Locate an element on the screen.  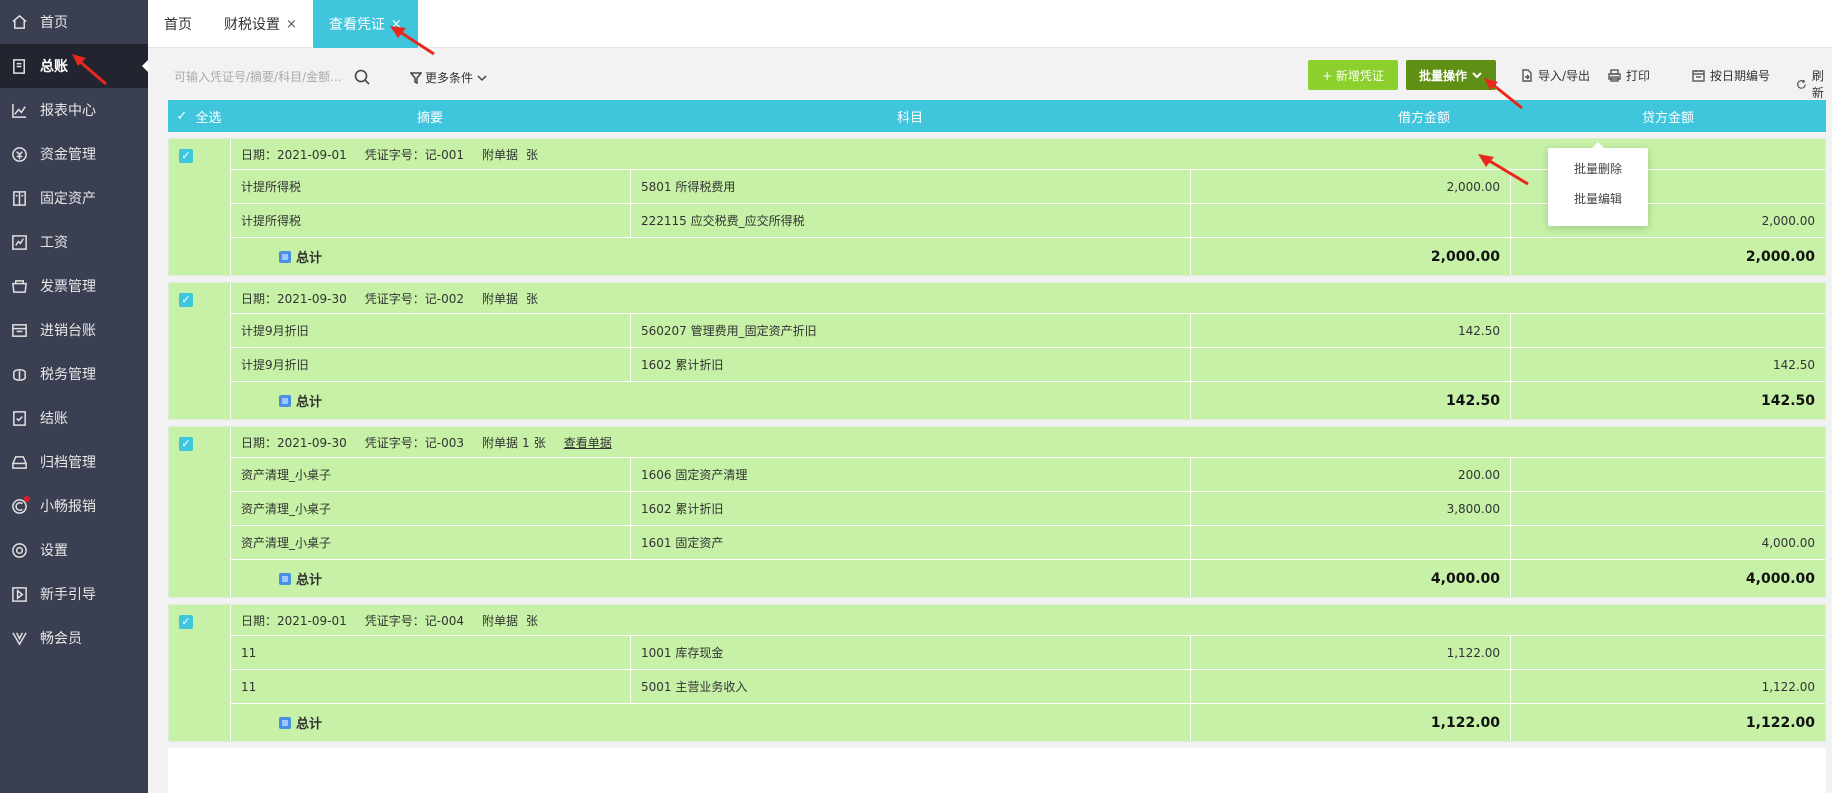
total-credit: 2,000.00 is located at coordinates (1780, 256).